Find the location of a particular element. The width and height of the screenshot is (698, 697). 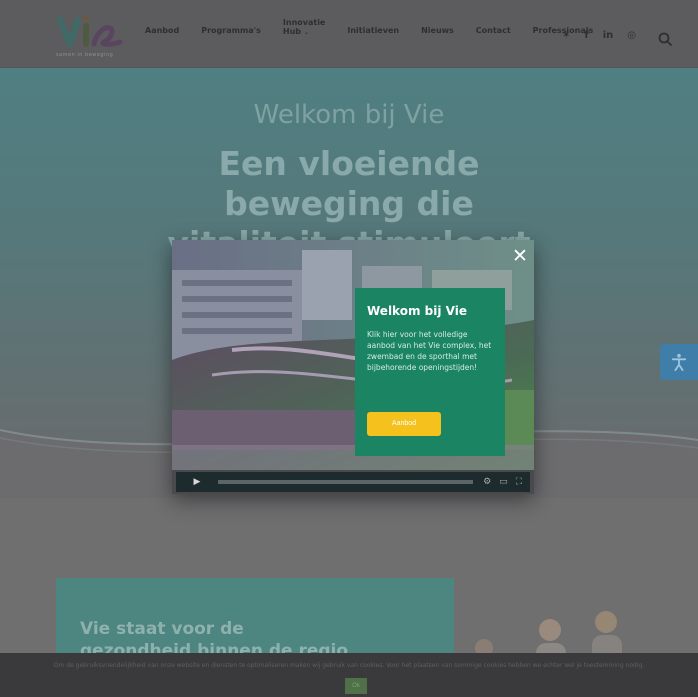

hero-title-line: beweging die is located at coordinates (349, 203).